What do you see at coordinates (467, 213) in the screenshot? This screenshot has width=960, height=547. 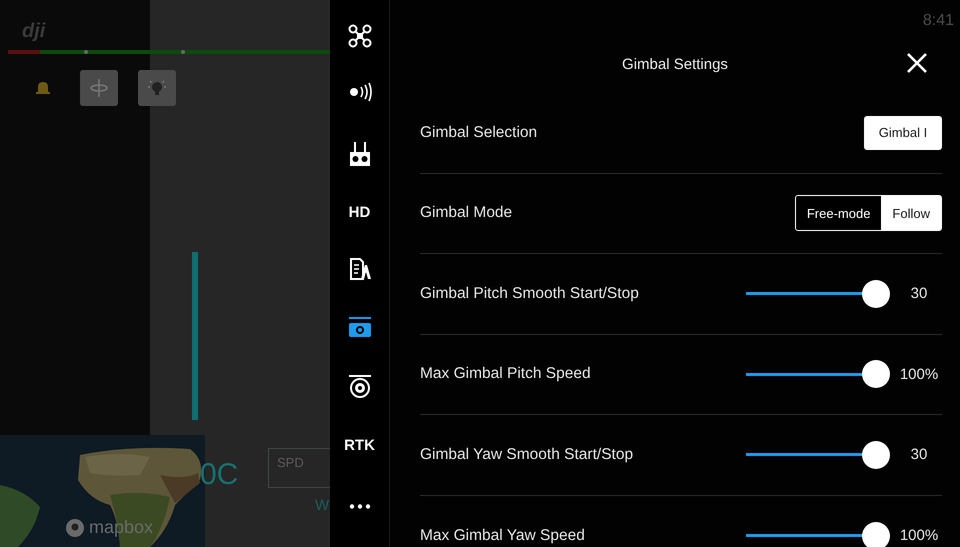 I see `setting-label: Gimbal Mode` at bounding box center [467, 213].